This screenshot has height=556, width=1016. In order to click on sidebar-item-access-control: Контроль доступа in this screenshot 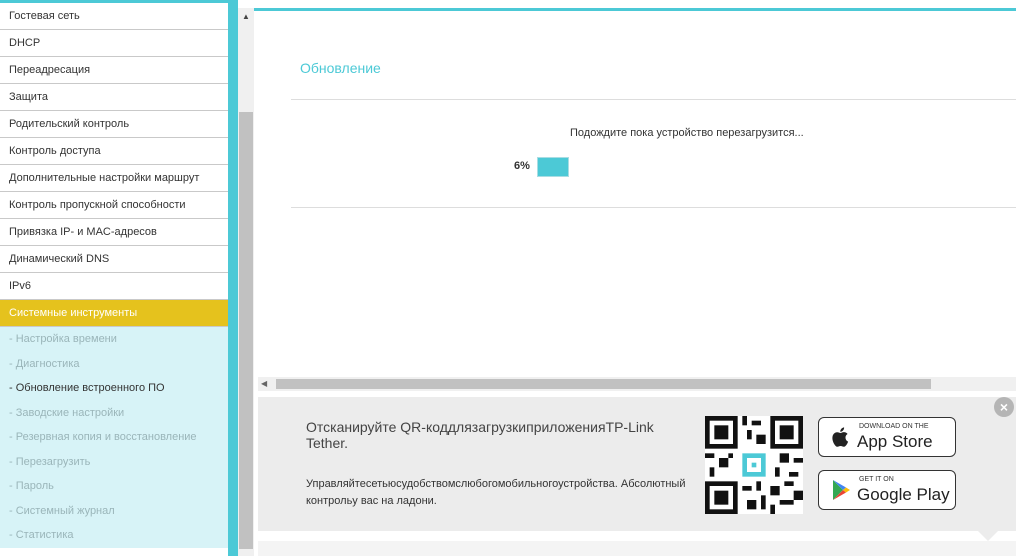, I will do `click(115, 151)`.